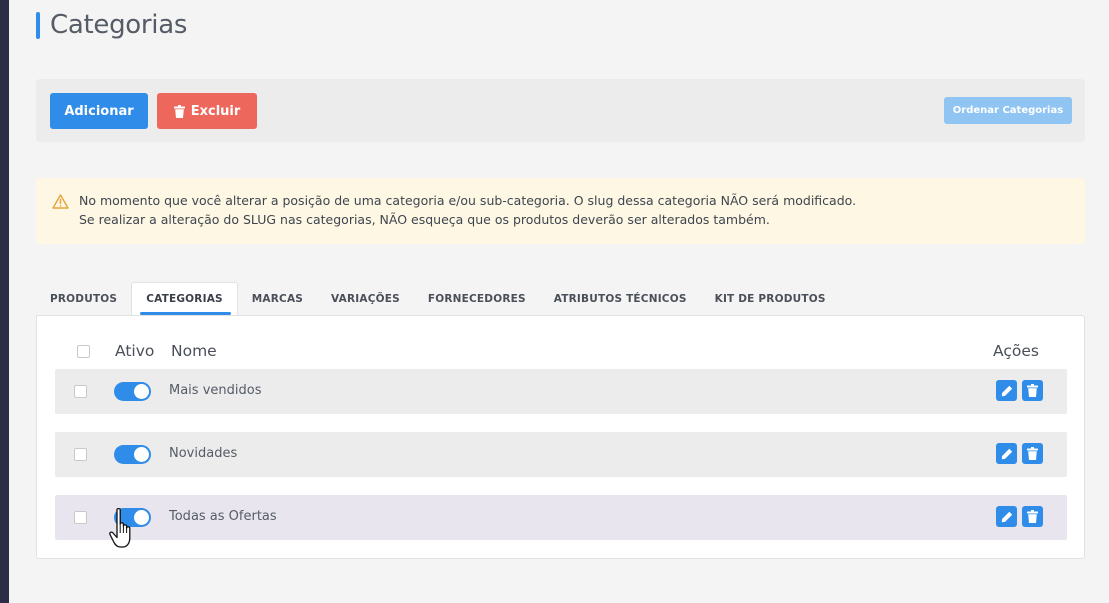 The image size is (1109, 603). I want to click on order-categories-button: Ordenar Categorias, so click(1008, 110).